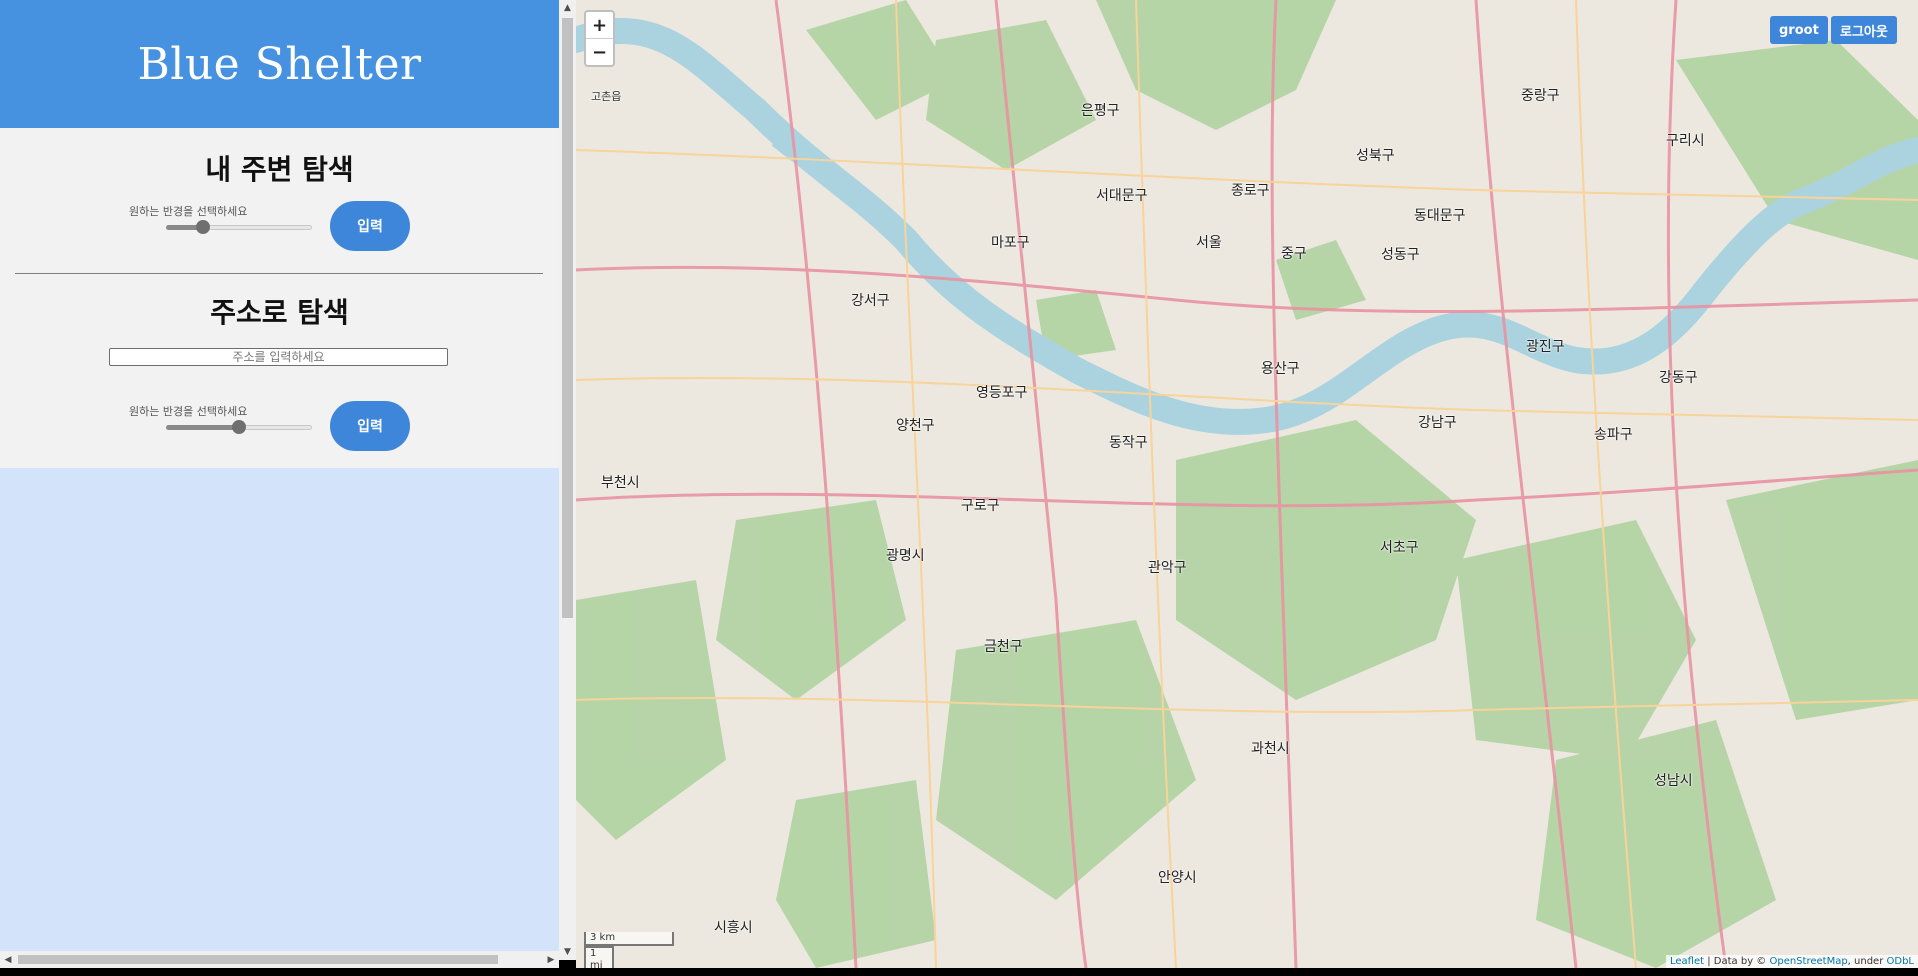 The width and height of the screenshot is (1918, 976). What do you see at coordinates (1294, 254) in the screenshot?
I see `place-label: 중구` at bounding box center [1294, 254].